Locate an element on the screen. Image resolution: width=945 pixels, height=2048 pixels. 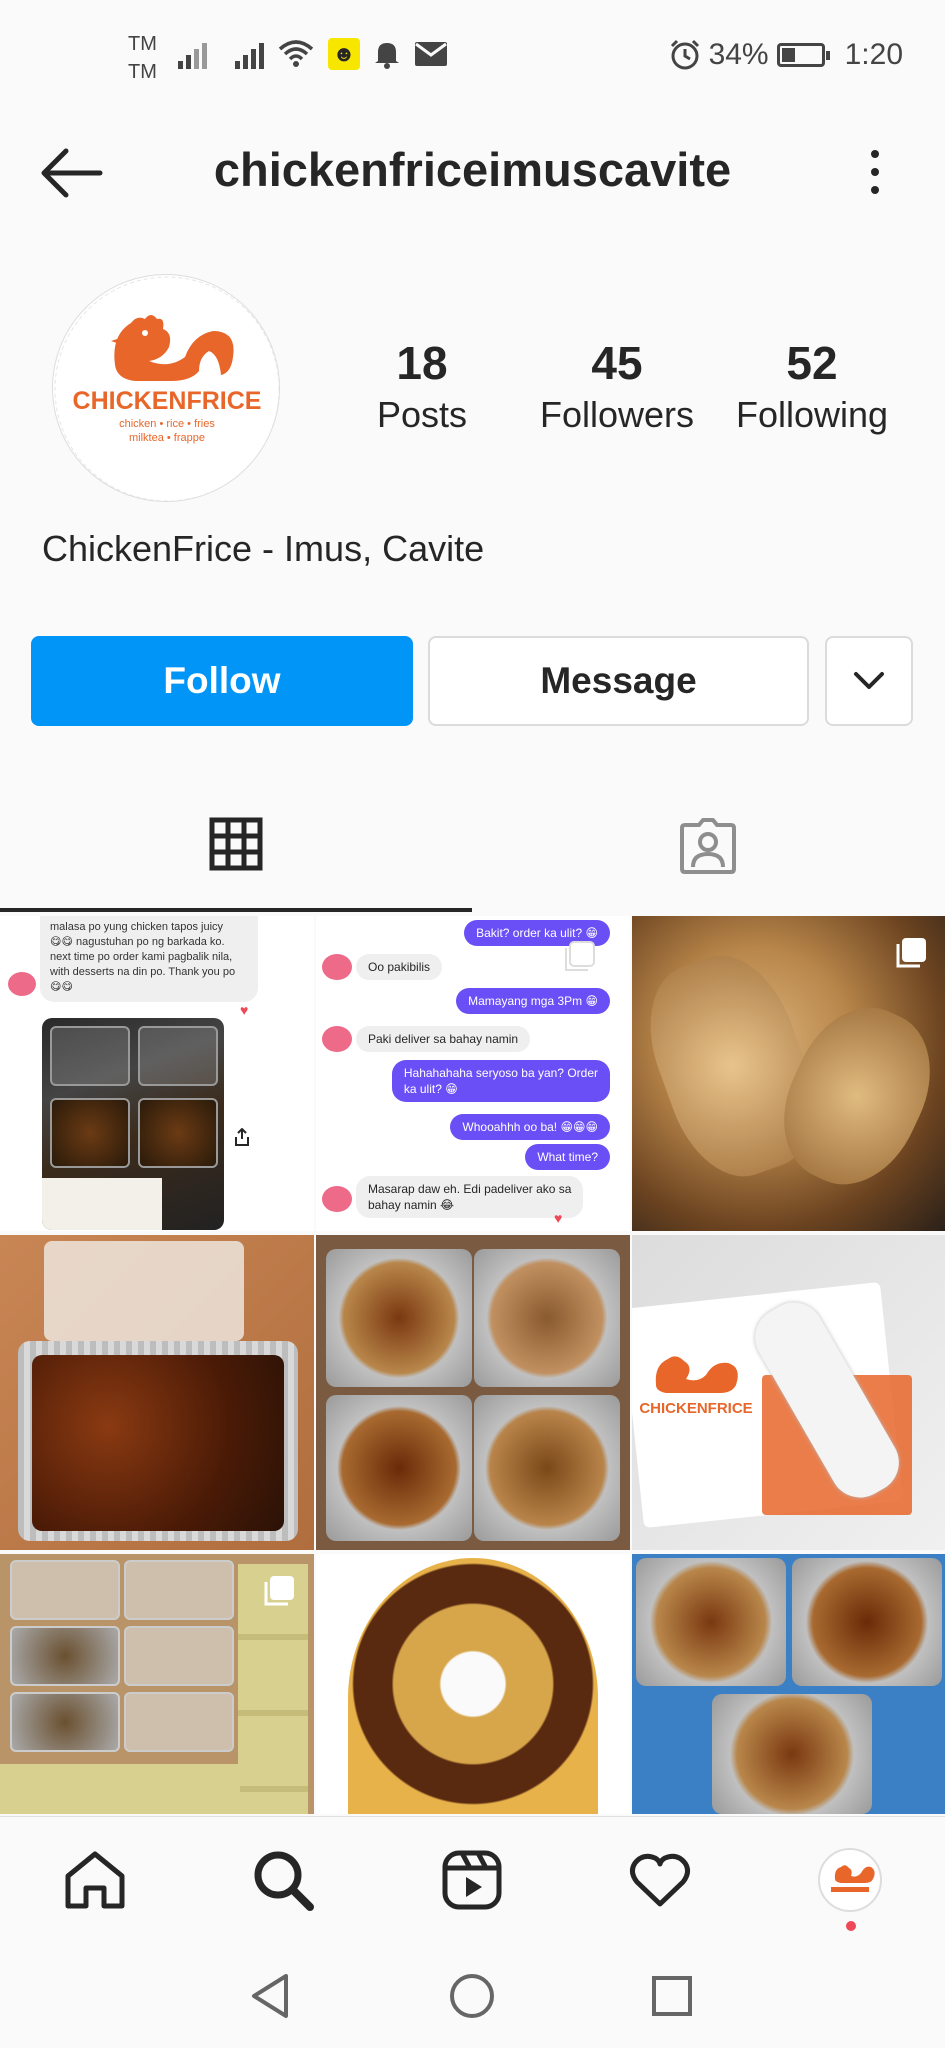
heart-icon is located at coordinates (660, 1880).